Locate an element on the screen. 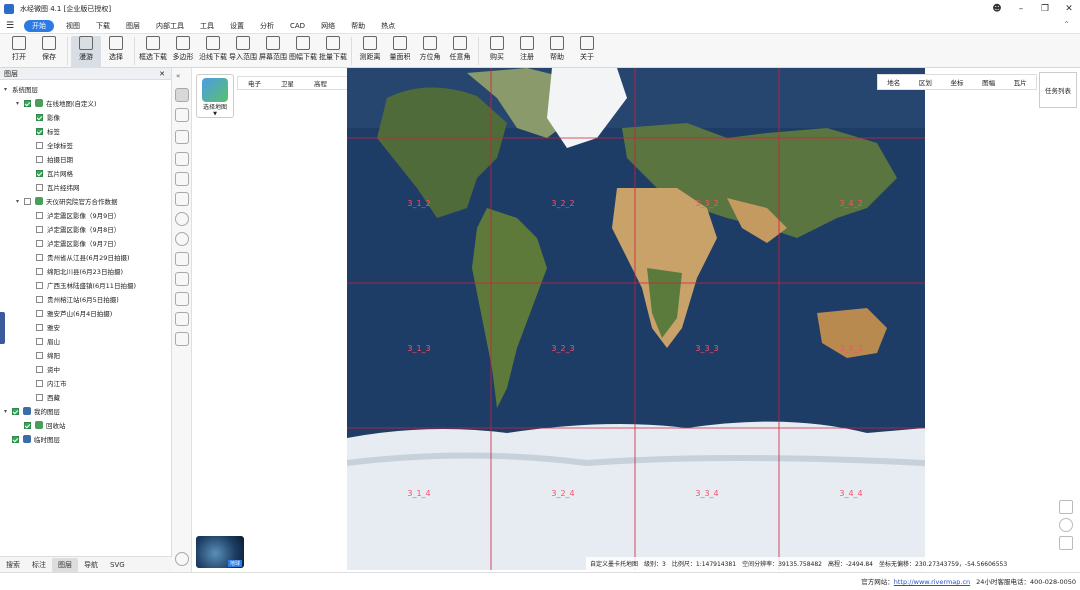 Image resolution: width=1080 pixels, height=590 pixels. sector-tool-icon is located at coordinates (182, 239).